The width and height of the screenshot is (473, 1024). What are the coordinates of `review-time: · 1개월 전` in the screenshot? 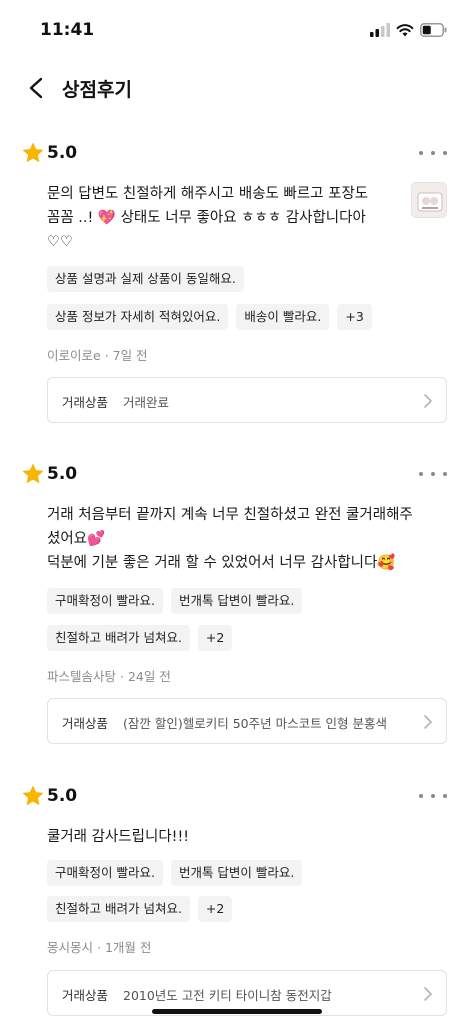 It's located at (124, 947).